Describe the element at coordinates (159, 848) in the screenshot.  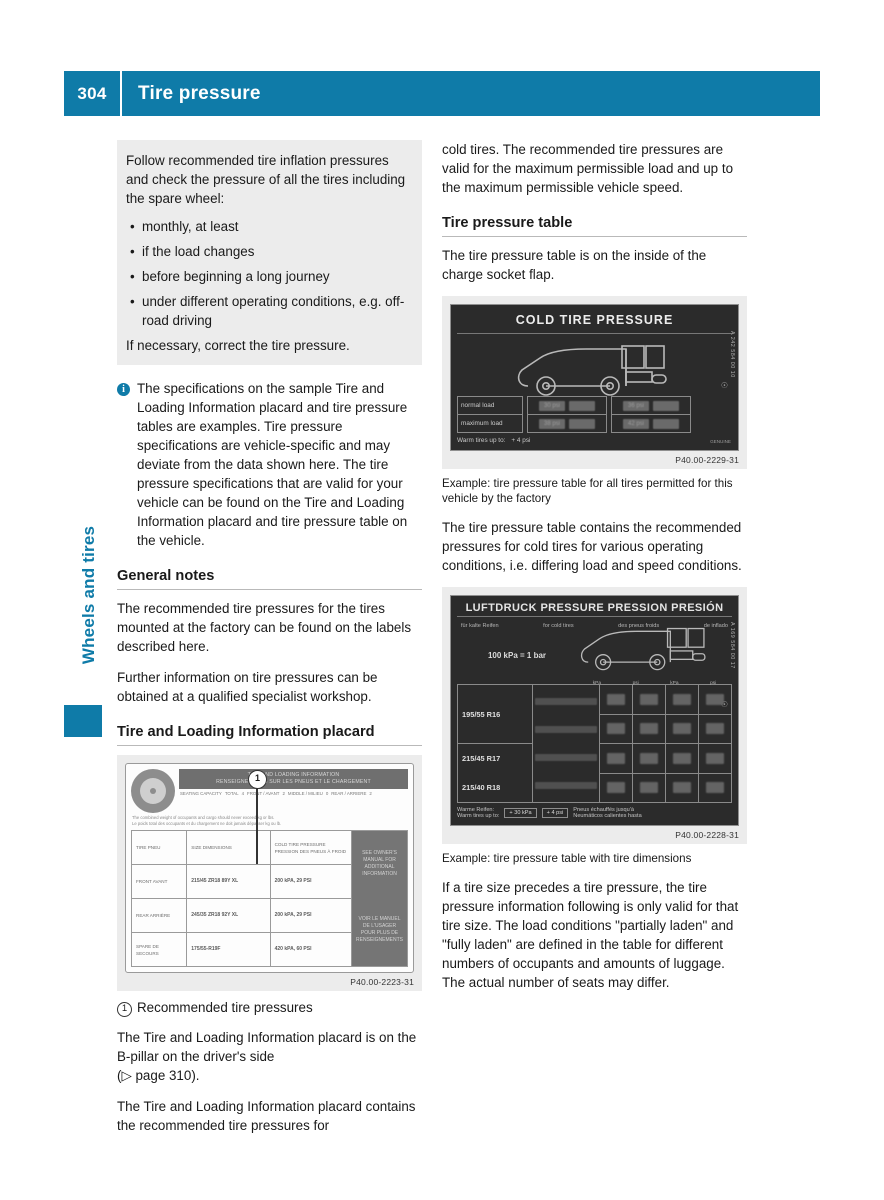
I see `table-header-cell: TIRE PNEU` at that location.